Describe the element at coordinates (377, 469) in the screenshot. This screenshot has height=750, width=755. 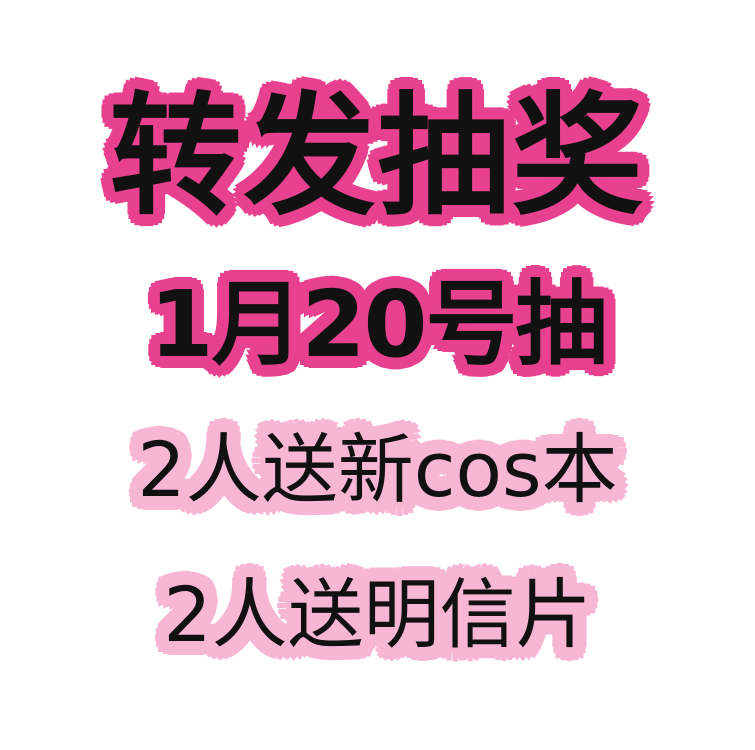
I see `prize-text-cos-book: 2人送新cos本` at that location.